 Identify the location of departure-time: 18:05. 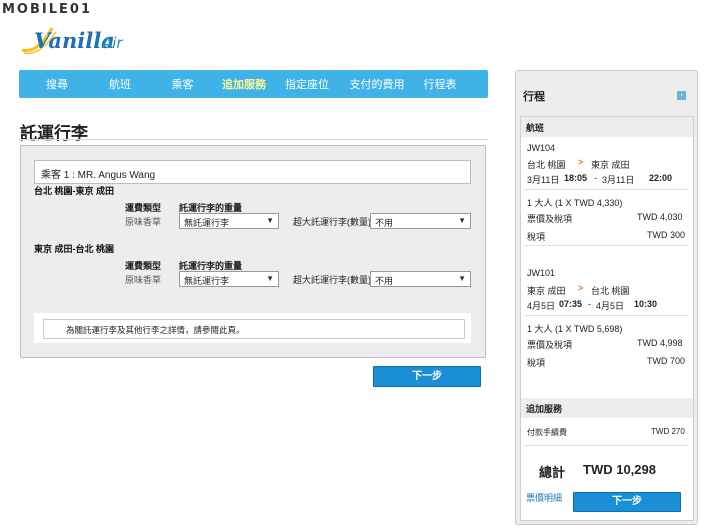
(576, 178).